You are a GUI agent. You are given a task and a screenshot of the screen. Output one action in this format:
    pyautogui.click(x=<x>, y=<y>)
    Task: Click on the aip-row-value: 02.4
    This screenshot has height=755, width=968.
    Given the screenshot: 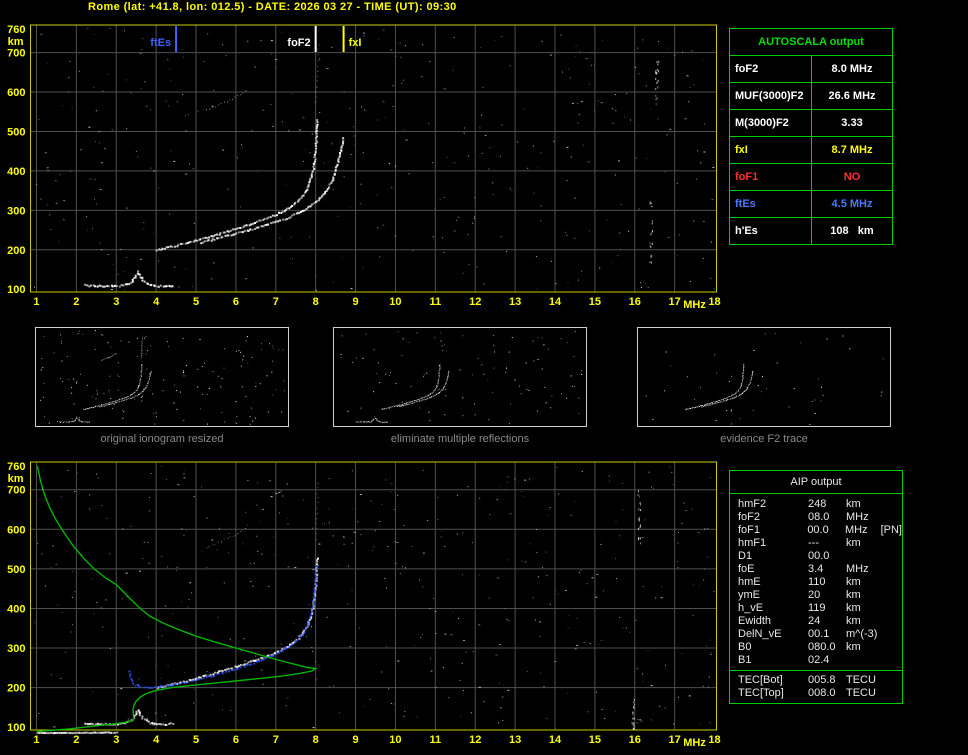 What is the action you would take?
    pyautogui.click(x=819, y=660)
    